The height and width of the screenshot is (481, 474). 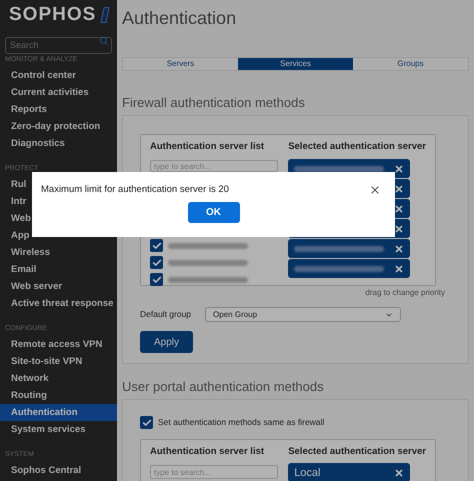 What do you see at coordinates (58, 143) in the screenshot?
I see `nav-item: Diagnostics` at bounding box center [58, 143].